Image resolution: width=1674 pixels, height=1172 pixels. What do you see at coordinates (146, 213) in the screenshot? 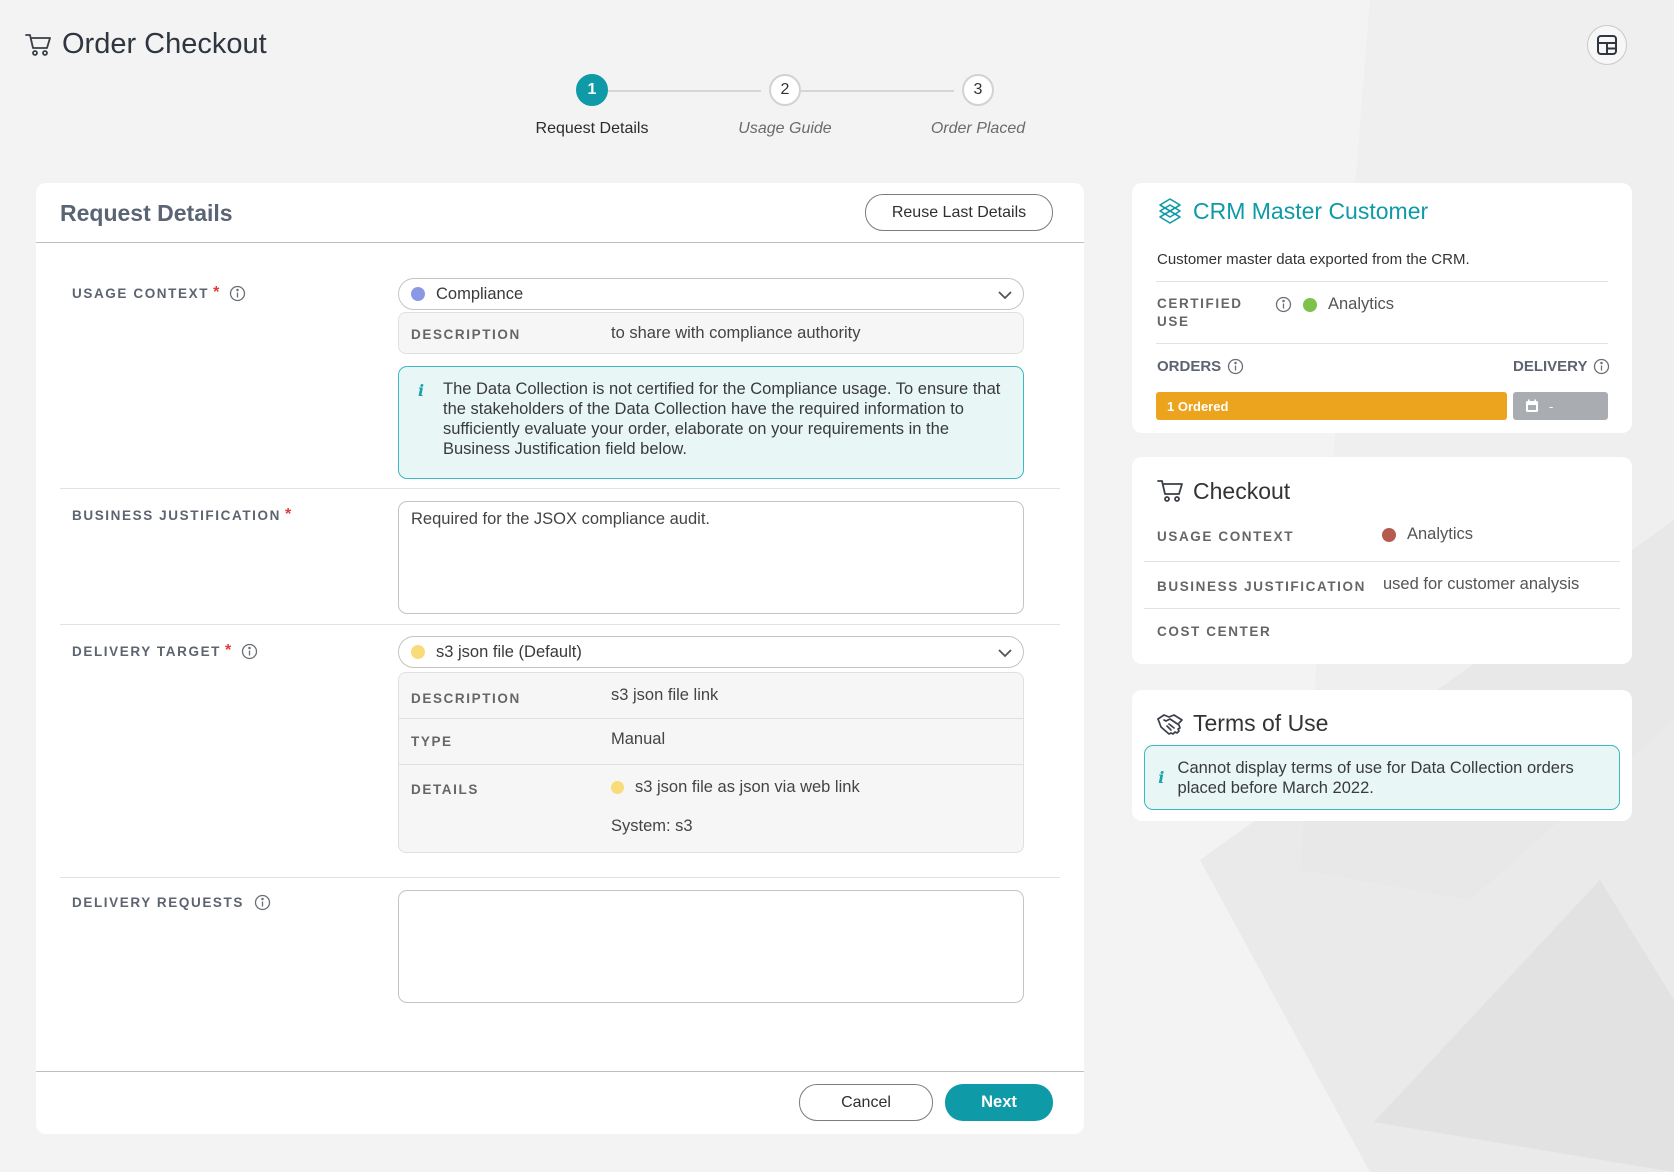
I see `card-title: Request Details` at bounding box center [146, 213].